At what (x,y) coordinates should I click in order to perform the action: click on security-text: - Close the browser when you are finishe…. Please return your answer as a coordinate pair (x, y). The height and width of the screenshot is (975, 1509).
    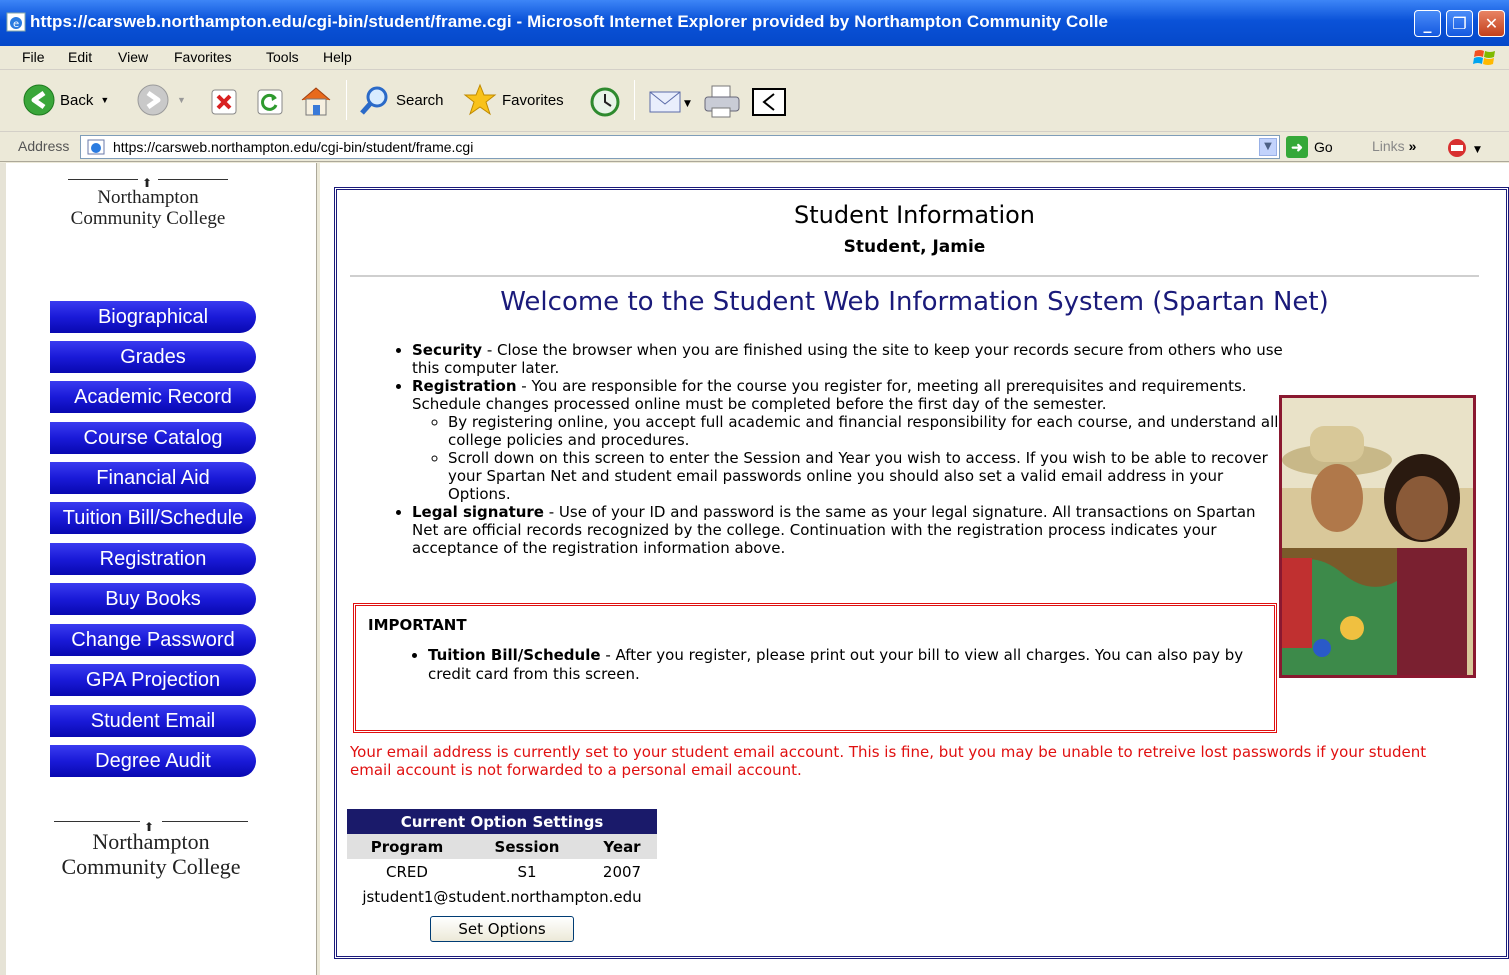
    Looking at the image, I should click on (847, 359).